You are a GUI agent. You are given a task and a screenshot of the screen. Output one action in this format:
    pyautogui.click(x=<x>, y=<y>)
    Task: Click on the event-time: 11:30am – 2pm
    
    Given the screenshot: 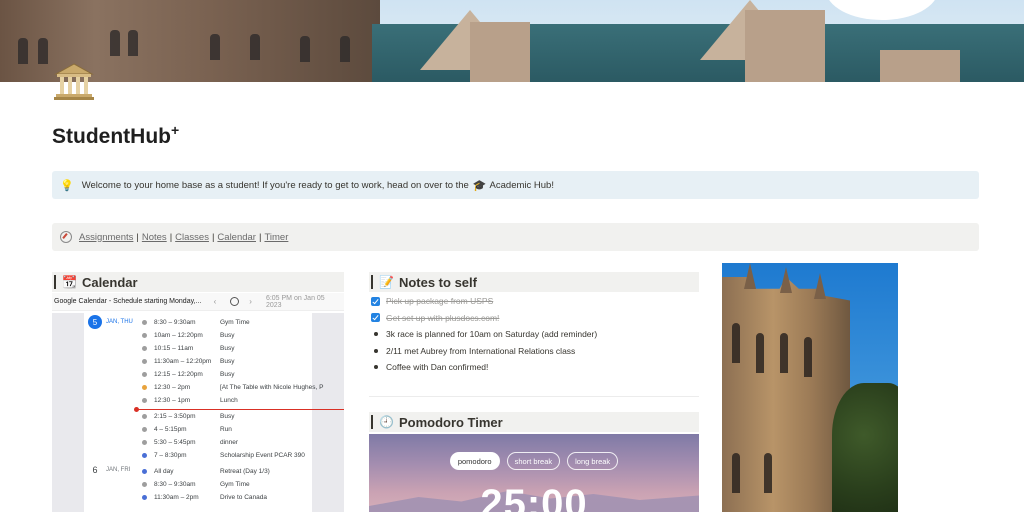 What is the action you would take?
    pyautogui.click(x=176, y=497)
    